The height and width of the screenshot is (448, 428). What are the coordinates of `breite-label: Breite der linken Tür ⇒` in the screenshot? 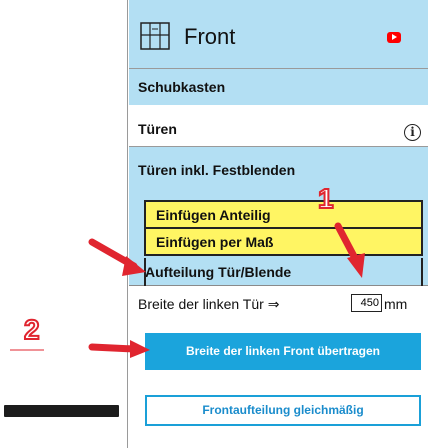 It's located at (209, 304).